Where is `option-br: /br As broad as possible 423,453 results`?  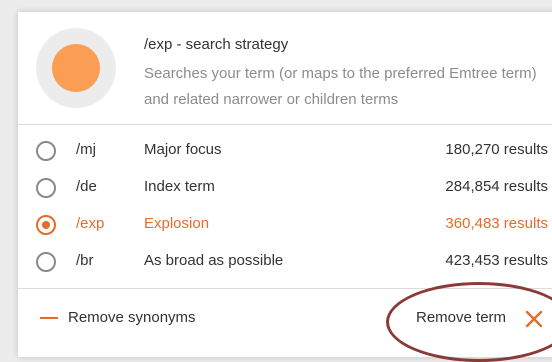 option-br: /br As broad as possible 423,453 results is located at coordinates (285, 264).